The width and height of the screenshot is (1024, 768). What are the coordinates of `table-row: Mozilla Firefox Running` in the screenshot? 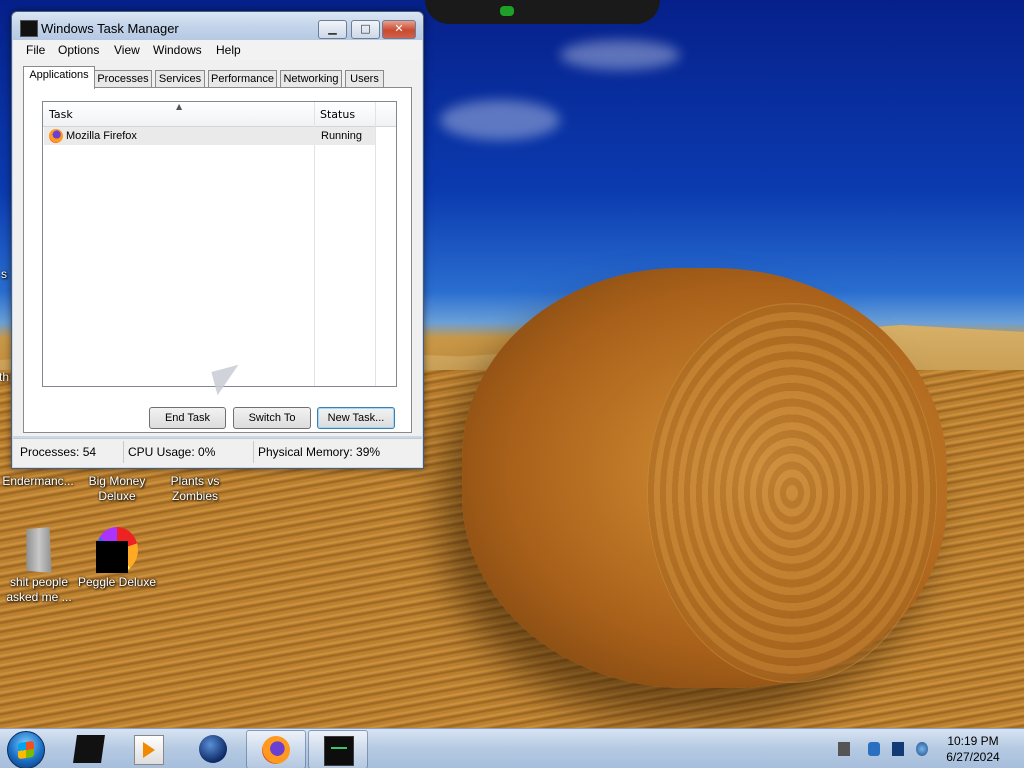 It's located at (209, 136).